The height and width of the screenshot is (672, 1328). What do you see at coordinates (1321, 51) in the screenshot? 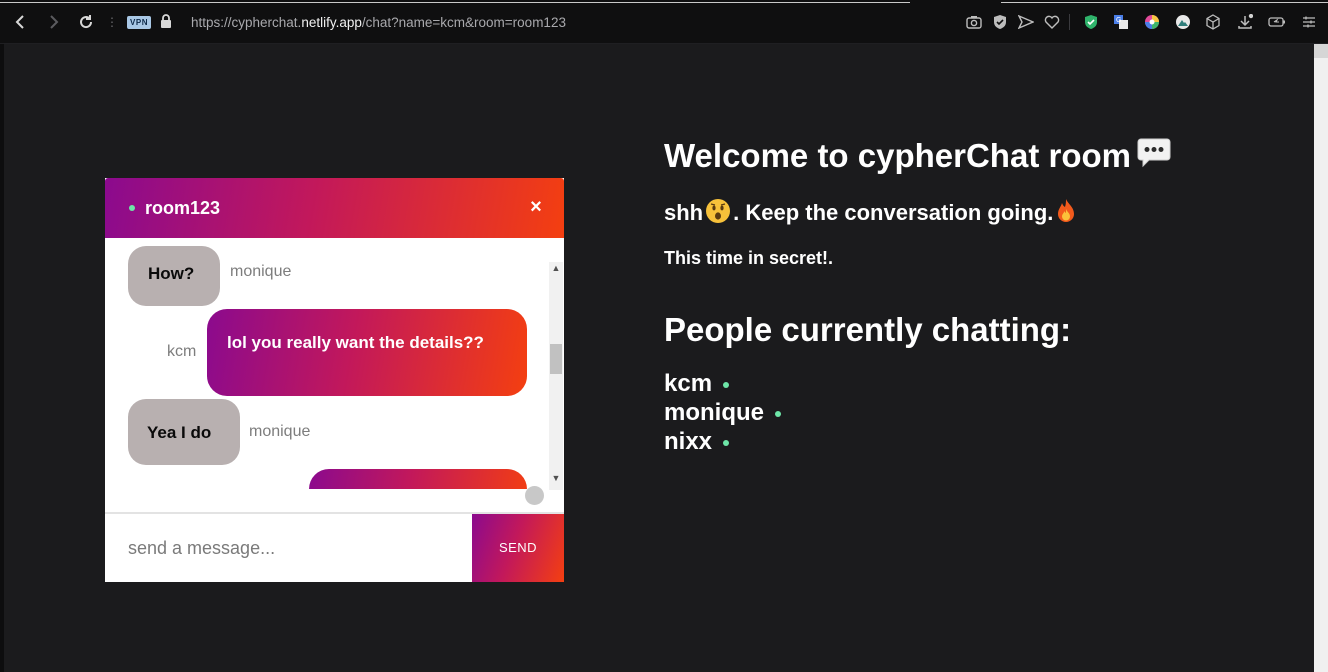
I see `page-scrollbar-thumb` at bounding box center [1321, 51].